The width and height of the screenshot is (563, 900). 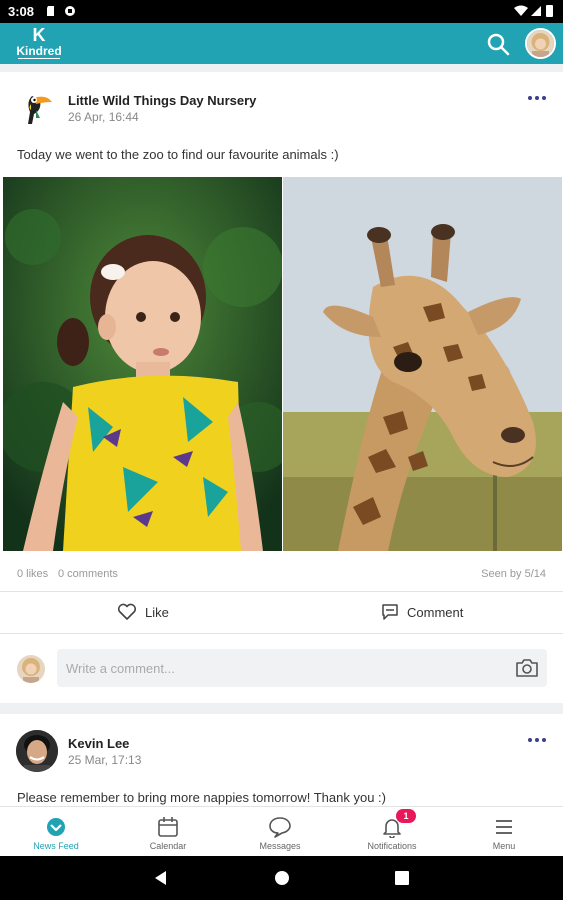 I want to click on toucan-icon, so click(x=40, y=110).